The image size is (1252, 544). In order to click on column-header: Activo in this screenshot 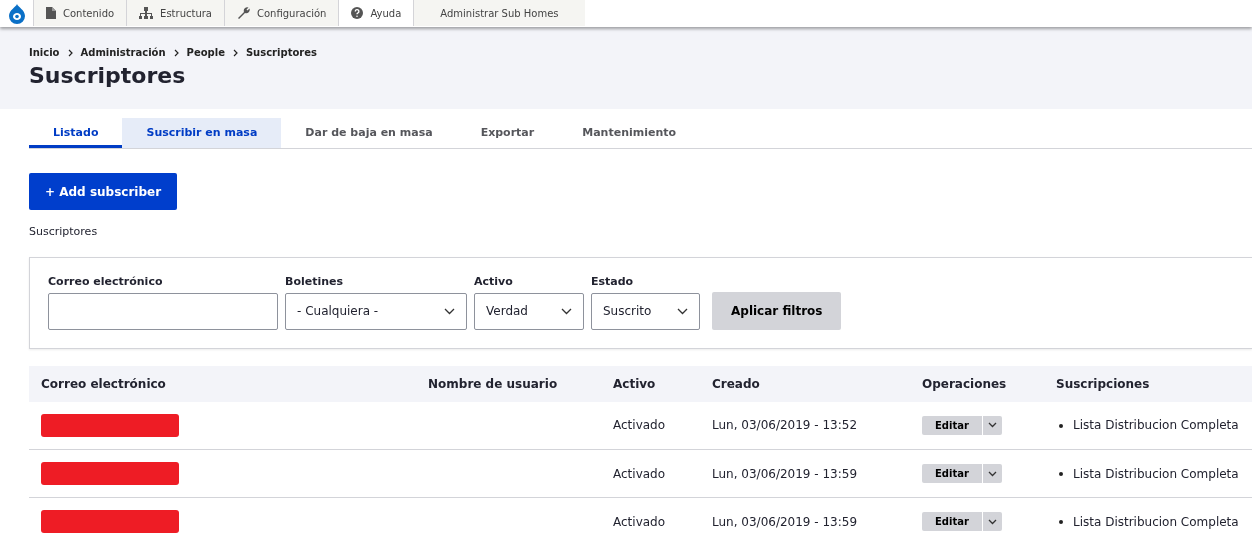, I will do `click(650, 383)`.